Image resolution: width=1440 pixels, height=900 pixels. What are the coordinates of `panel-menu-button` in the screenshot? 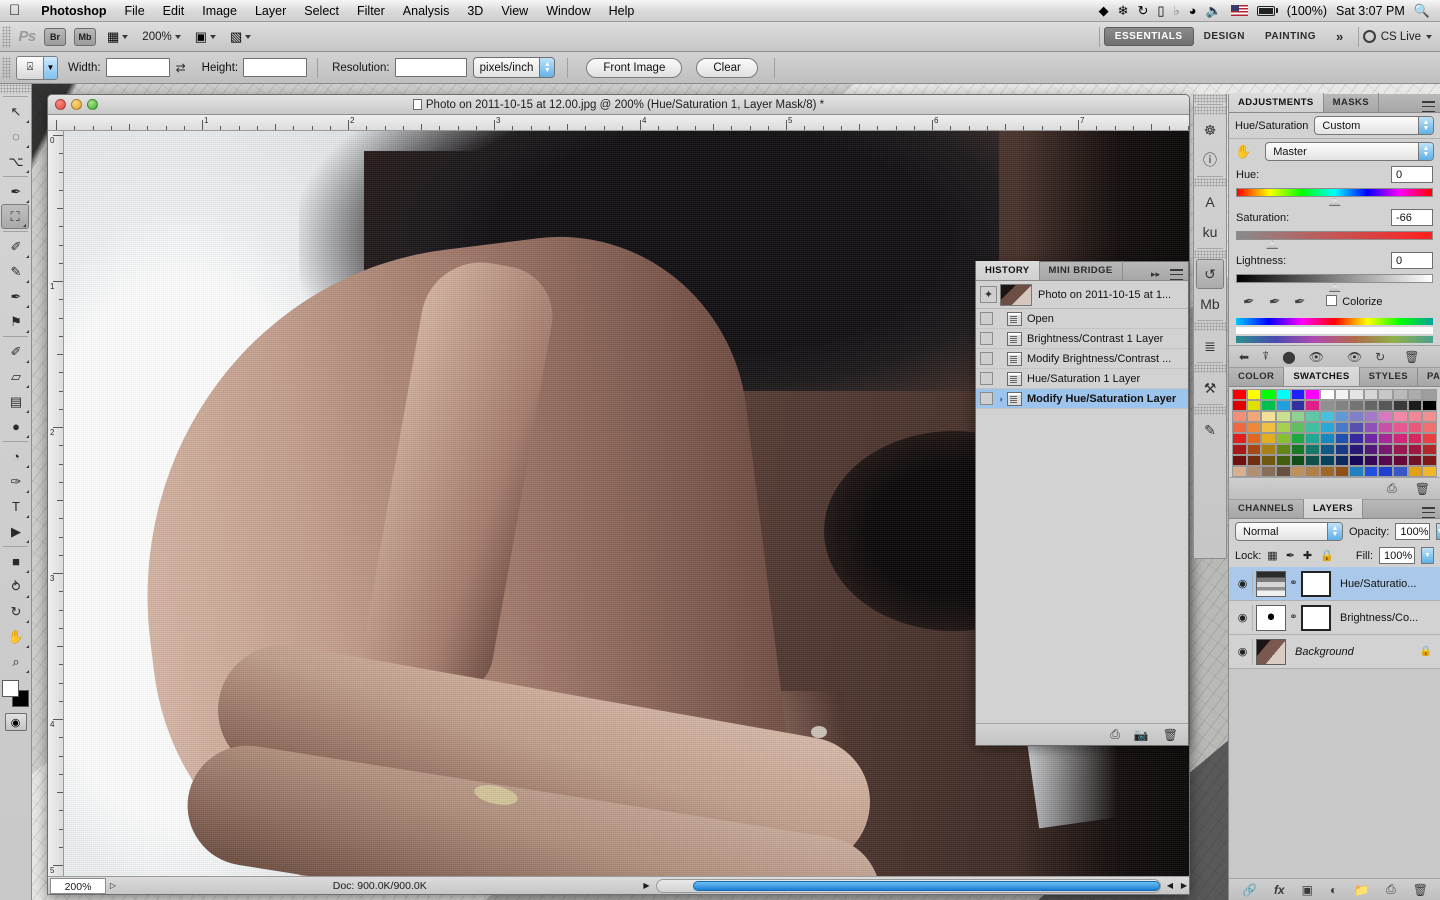 It's located at (1176, 274).